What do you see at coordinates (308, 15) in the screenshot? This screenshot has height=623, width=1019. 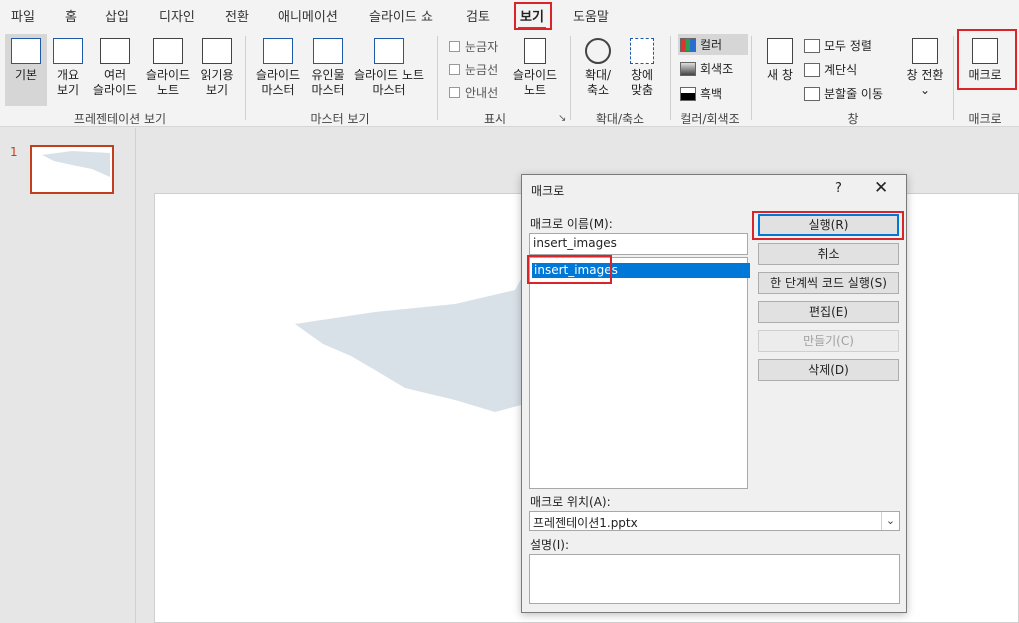 I see `tab-animations: 애니메이션` at bounding box center [308, 15].